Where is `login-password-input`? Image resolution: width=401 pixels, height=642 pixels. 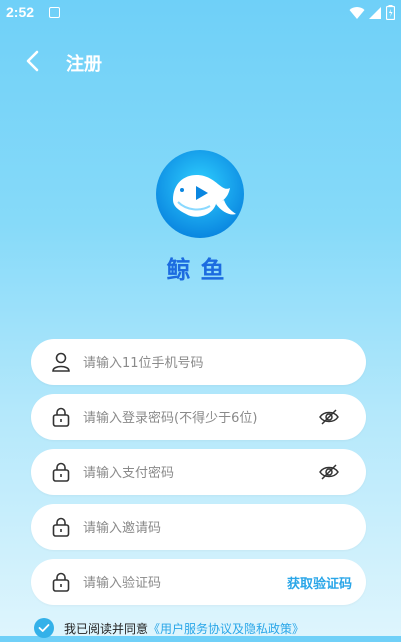 login-password-input is located at coordinates (193, 418).